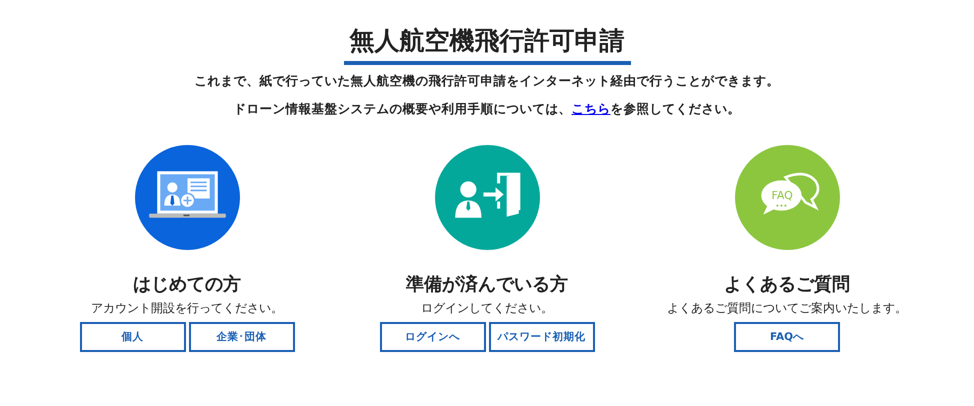 The width and height of the screenshot is (974, 406). What do you see at coordinates (787, 337) in the screenshot?
I see `link-button: FAQへ` at bounding box center [787, 337].